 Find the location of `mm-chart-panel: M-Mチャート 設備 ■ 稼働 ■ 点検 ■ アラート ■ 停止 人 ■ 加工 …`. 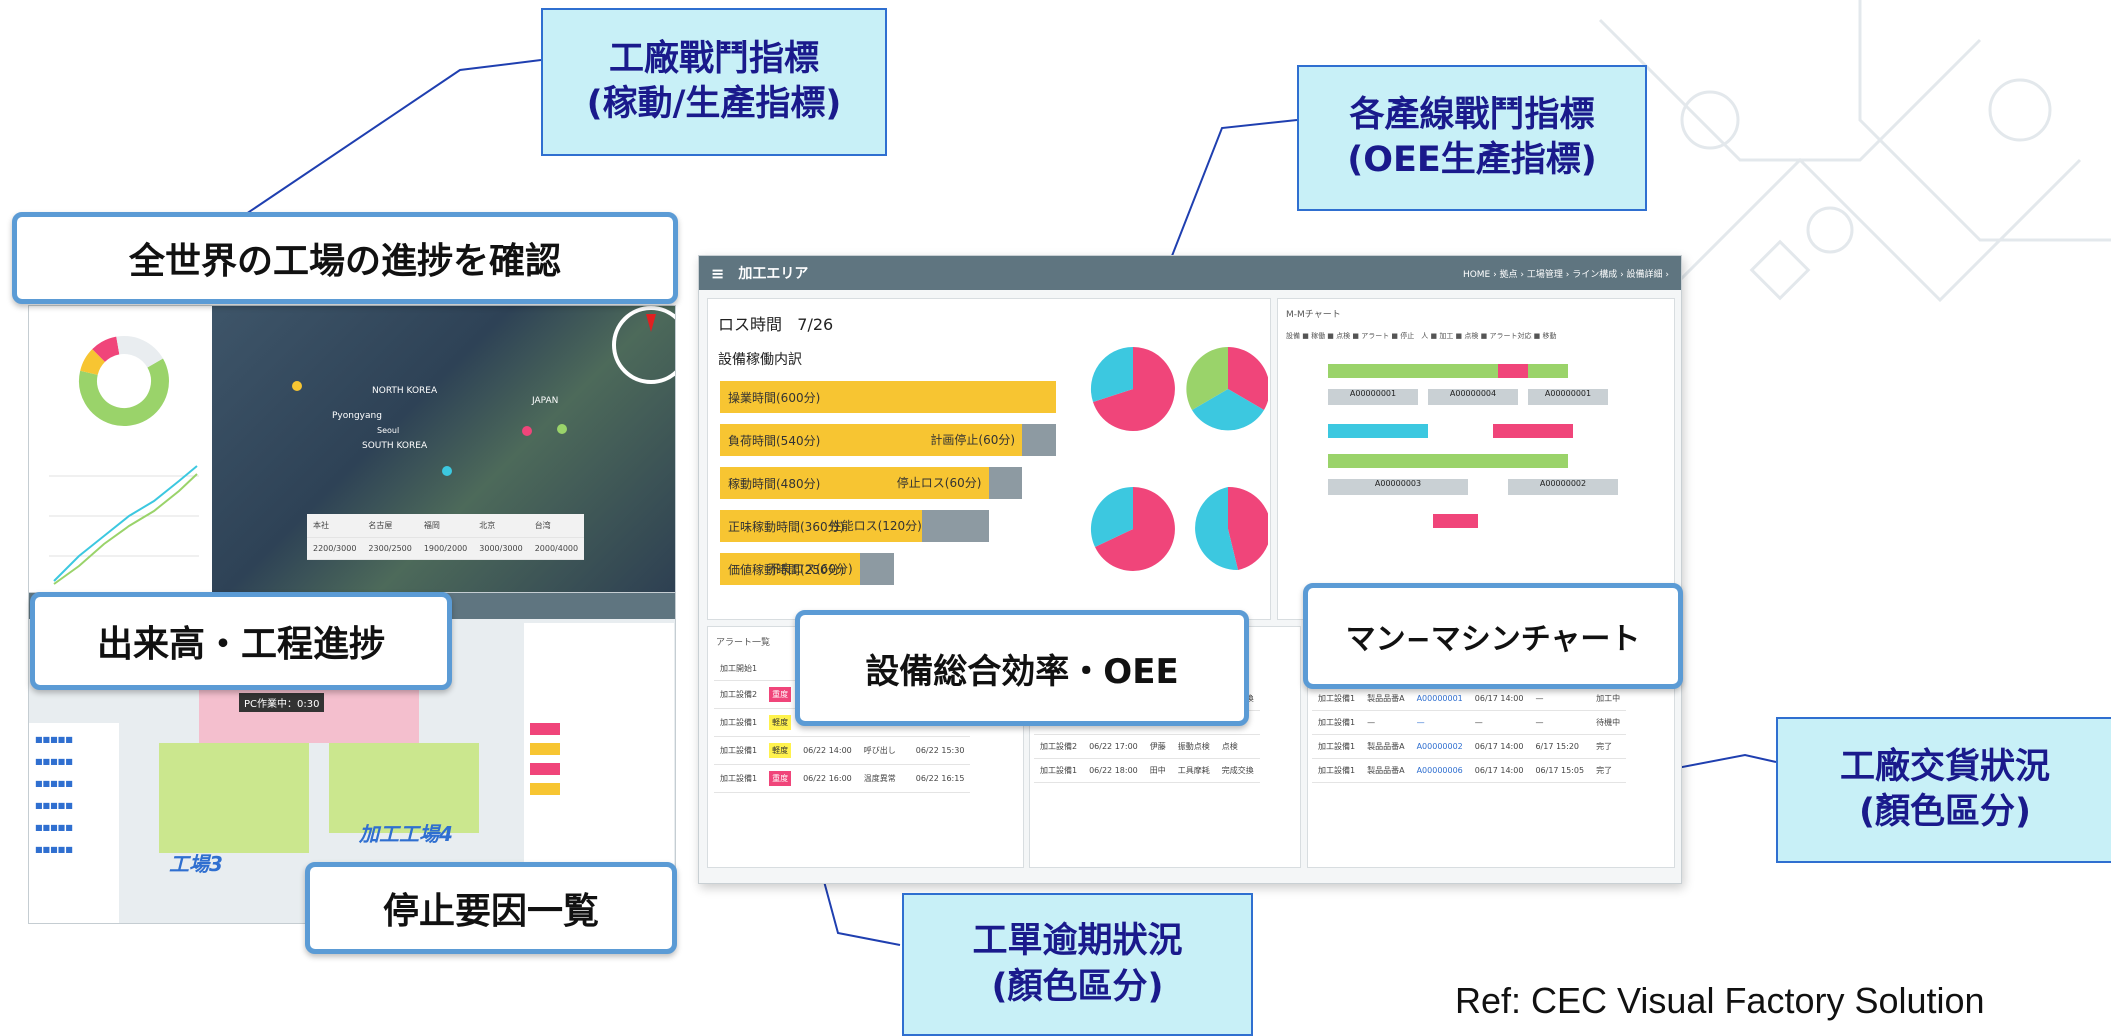

mm-chart-panel: M-Mチャート 設備 ■ 稼働 ■ 点検 ■ アラート ■ 停止 人 ■ 加工 … is located at coordinates (1476, 459).